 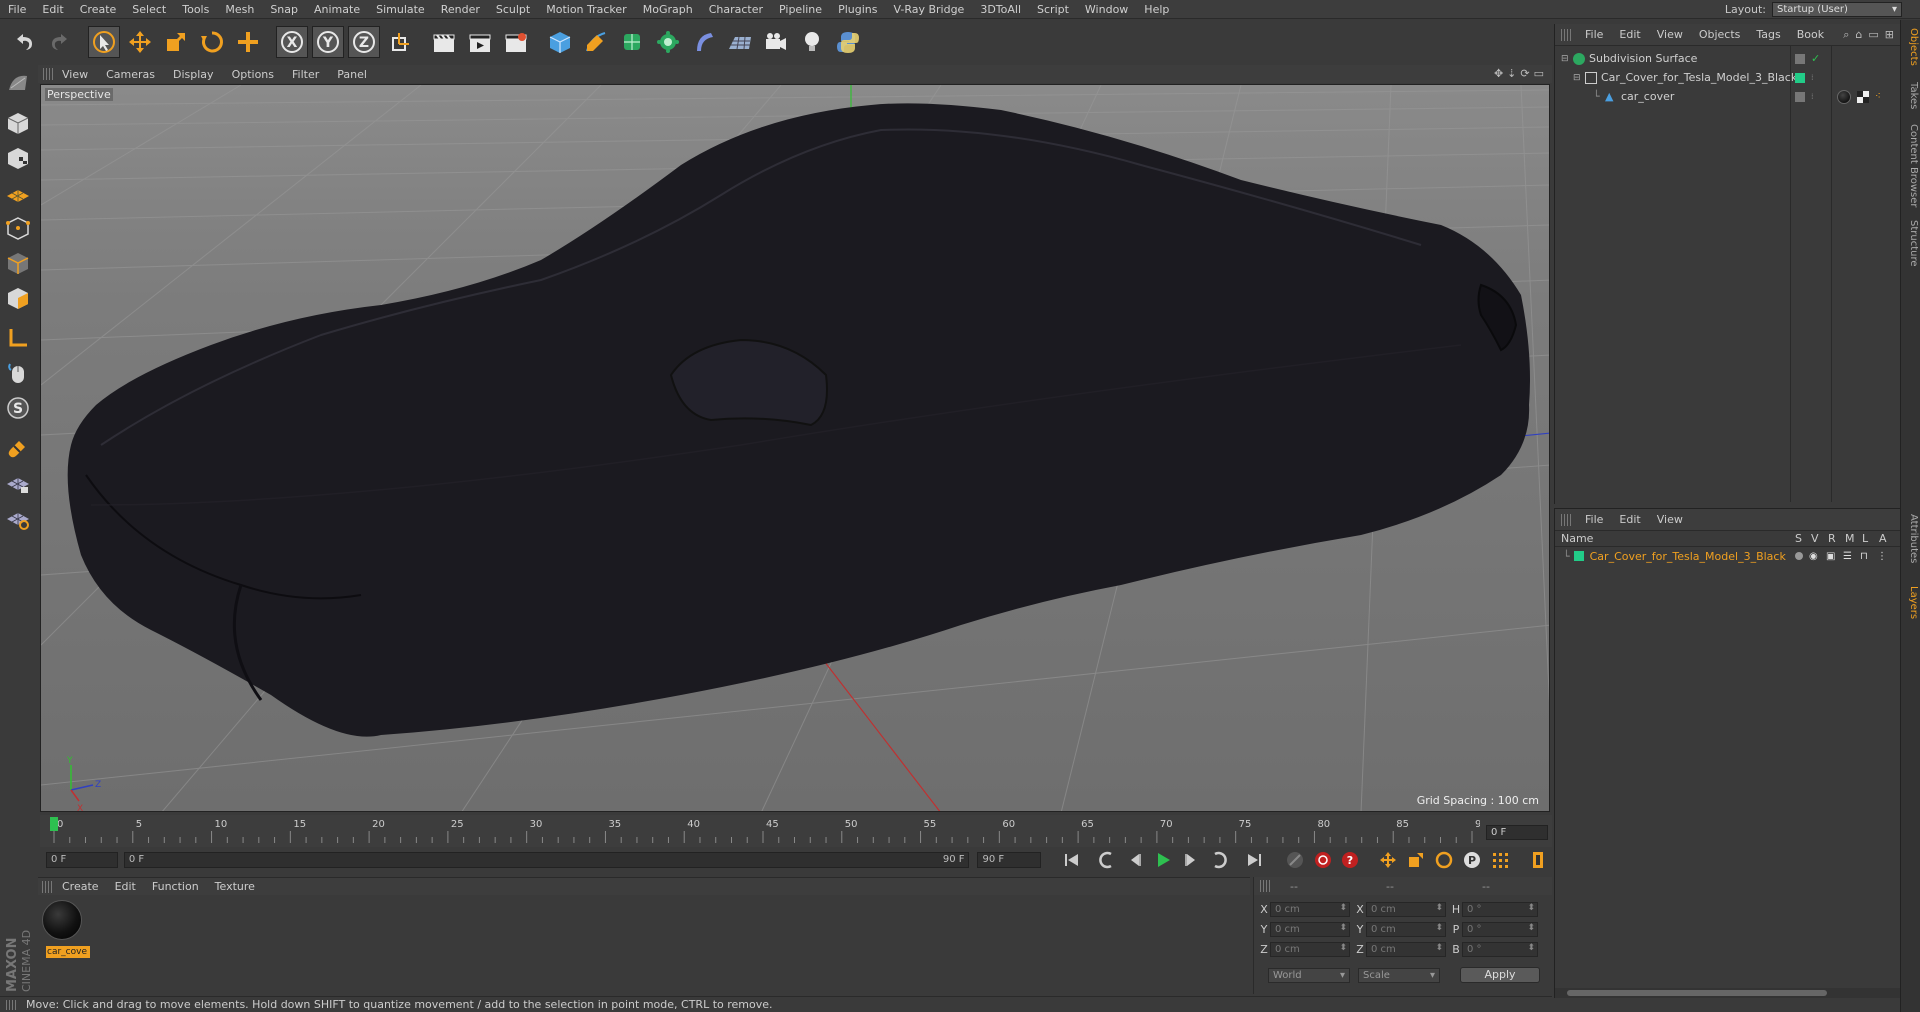 I want to click on menu-sculpt: Sculpt, so click(x=513, y=9).